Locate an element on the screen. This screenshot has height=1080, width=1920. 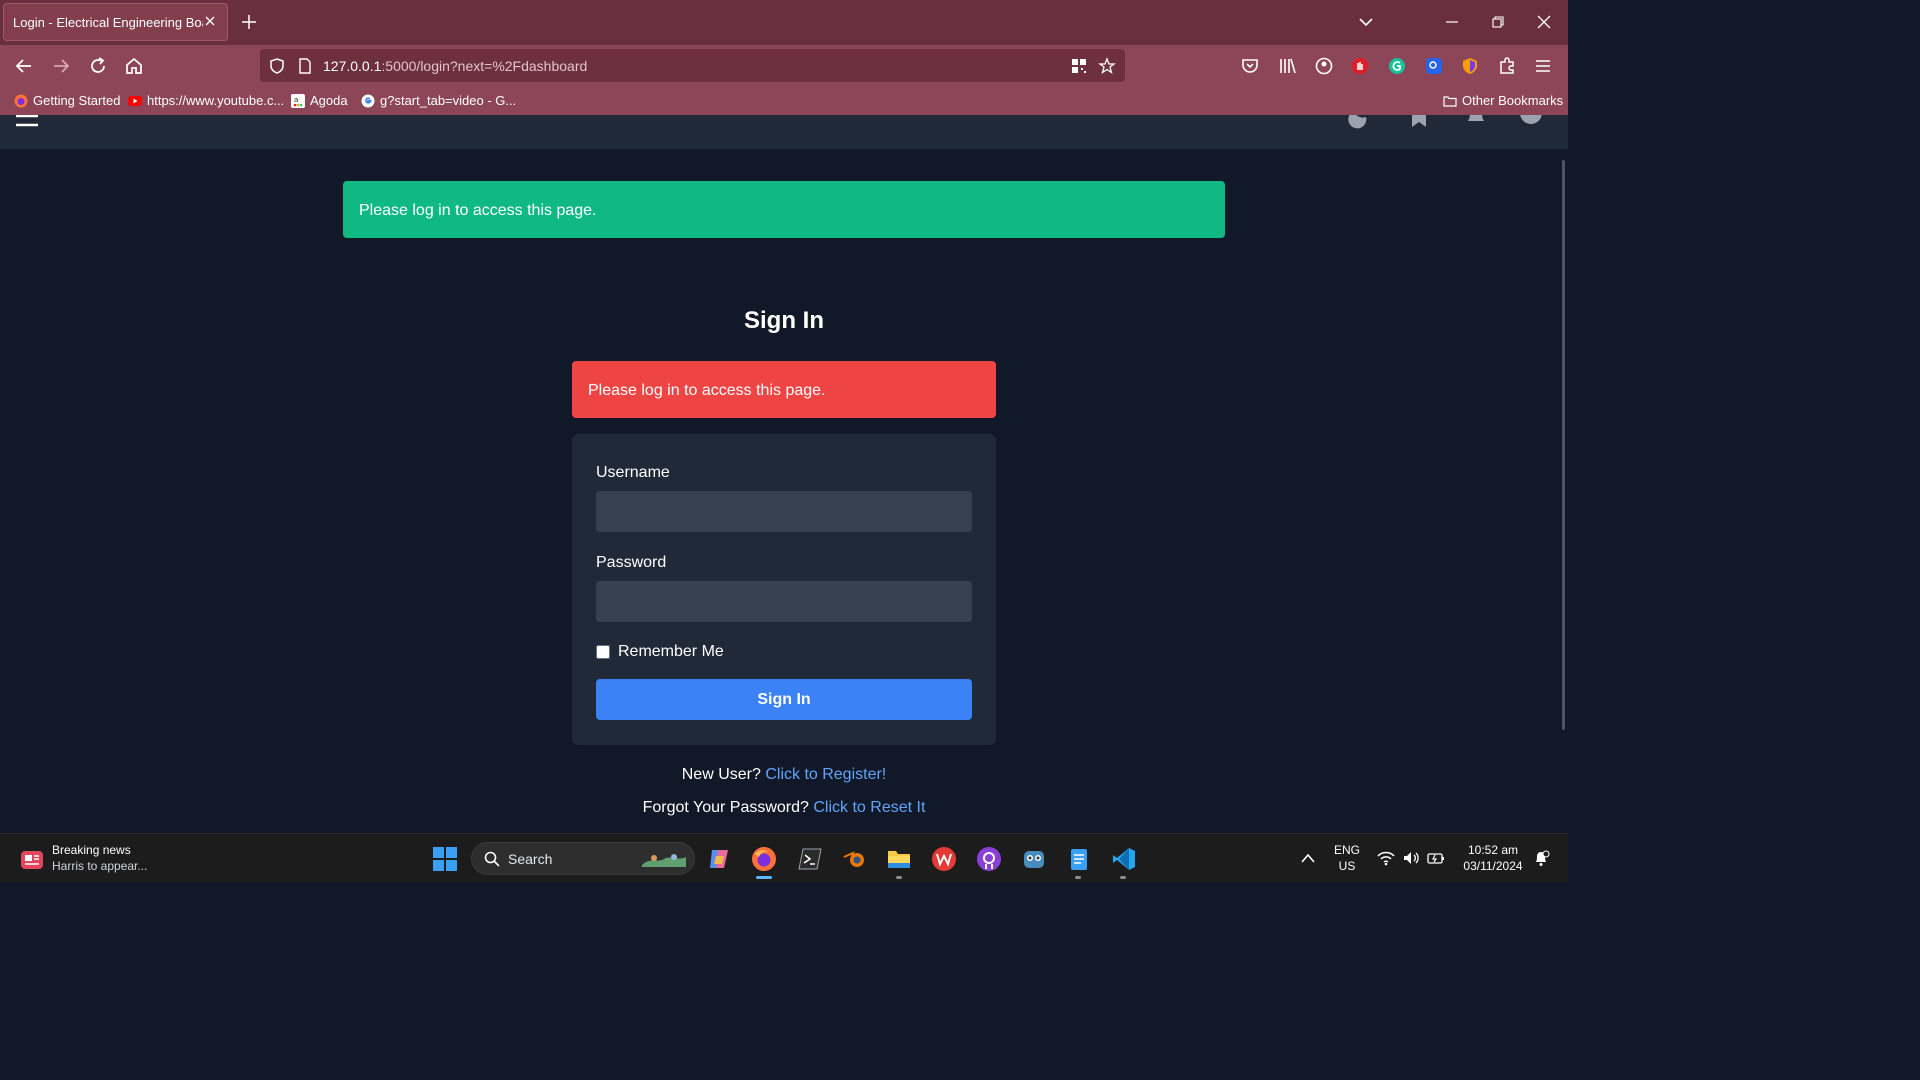
bookmark-agoda: a Agoda is located at coordinates (319, 100).